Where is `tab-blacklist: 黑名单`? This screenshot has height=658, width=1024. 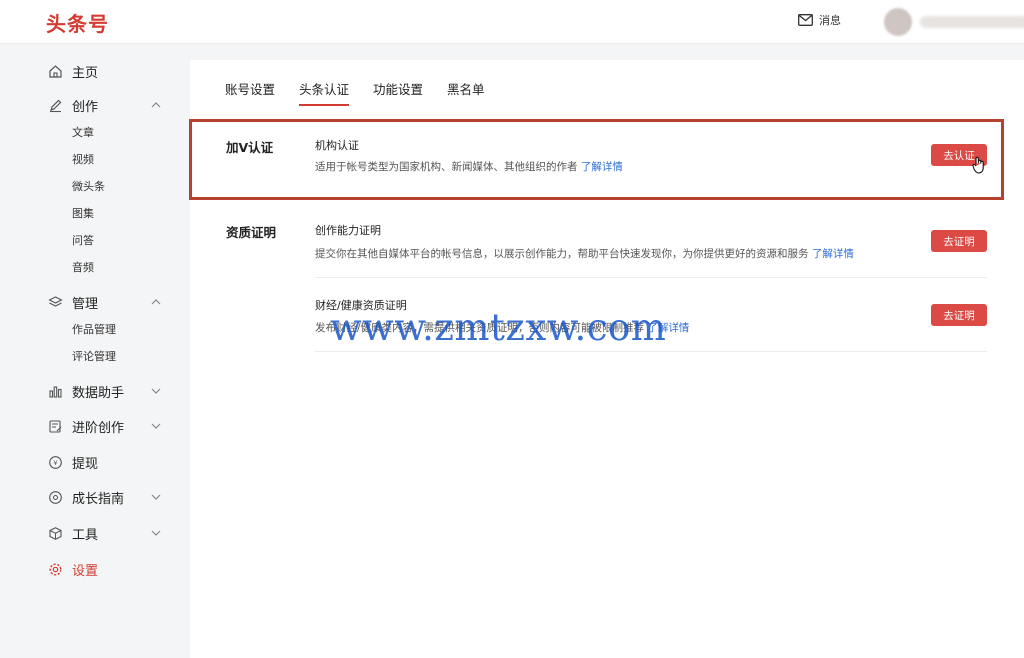 tab-blacklist: 黑名单 is located at coordinates (466, 93).